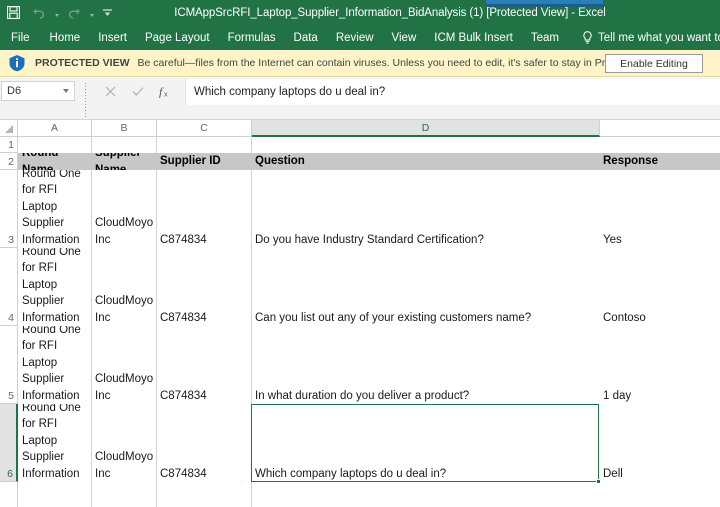 This screenshot has height=507, width=720. I want to click on row-header-7: 7, so click(9, 494).